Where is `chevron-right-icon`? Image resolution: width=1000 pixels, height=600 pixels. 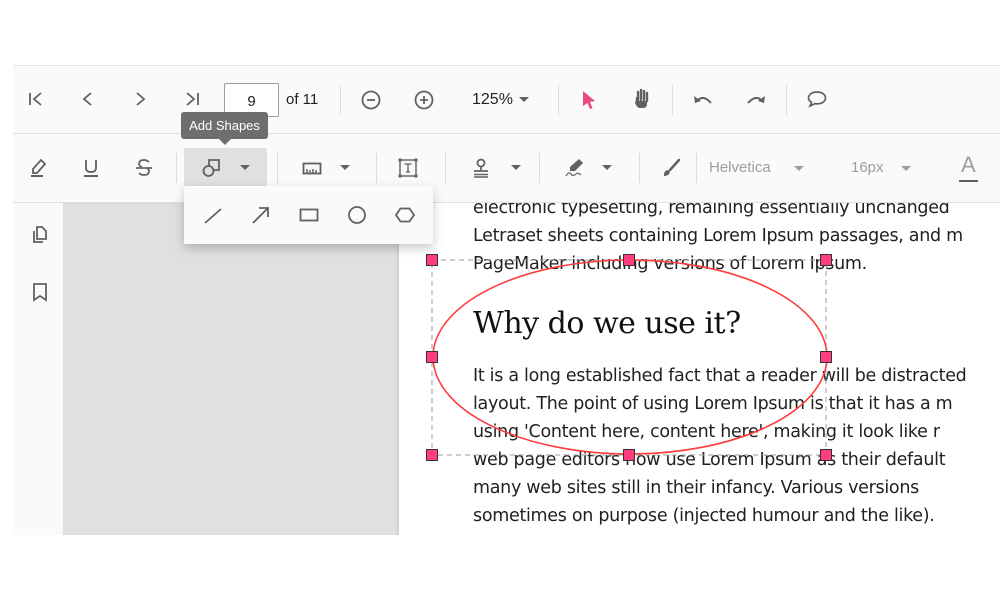 chevron-right-icon is located at coordinates (141, 99).